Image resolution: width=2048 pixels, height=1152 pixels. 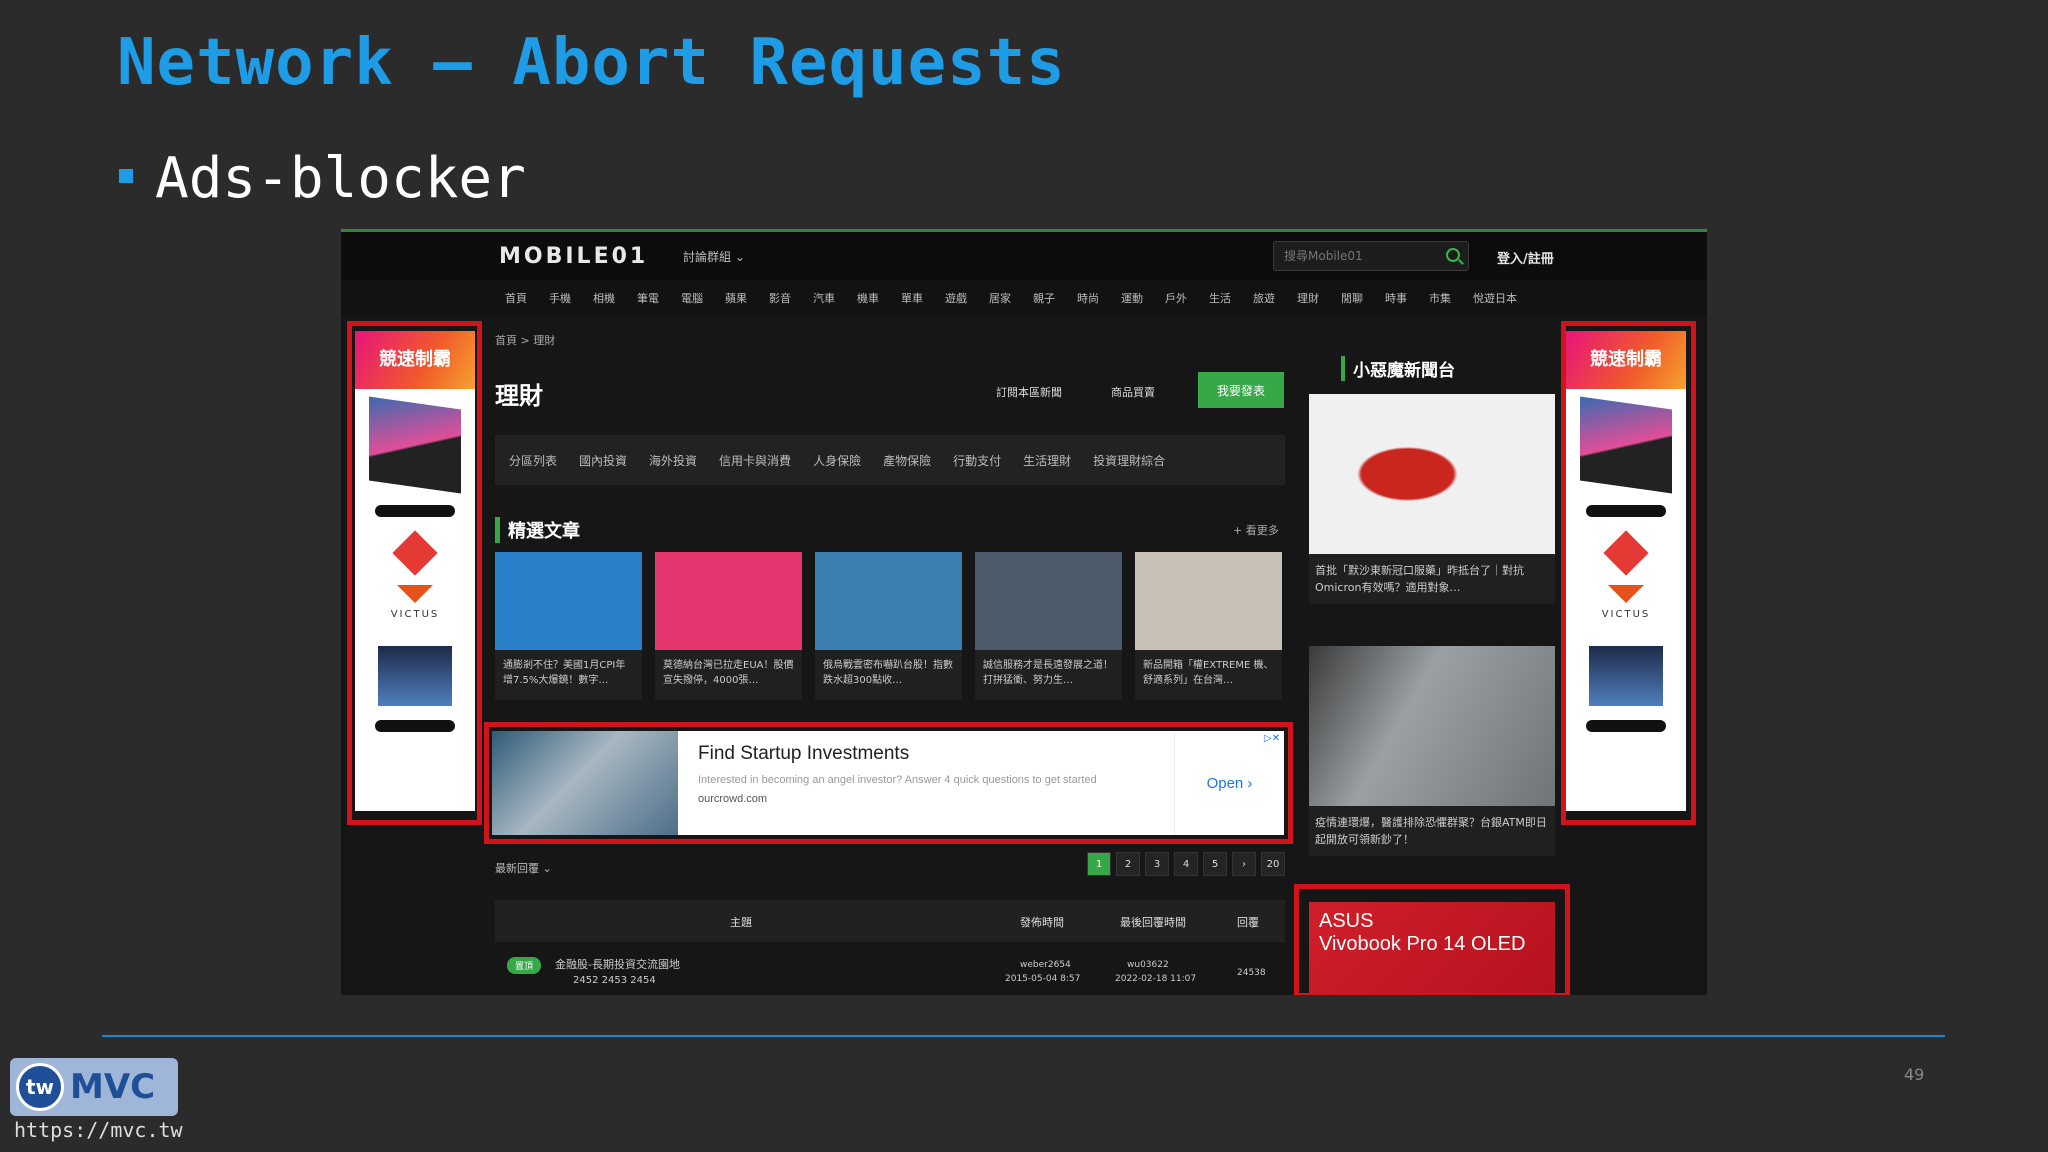 What do you see at coordinates (525, 340) in the screenshot?
I see `breadcrumb: 首頁 > 理財` at bounding box center [525, 340].